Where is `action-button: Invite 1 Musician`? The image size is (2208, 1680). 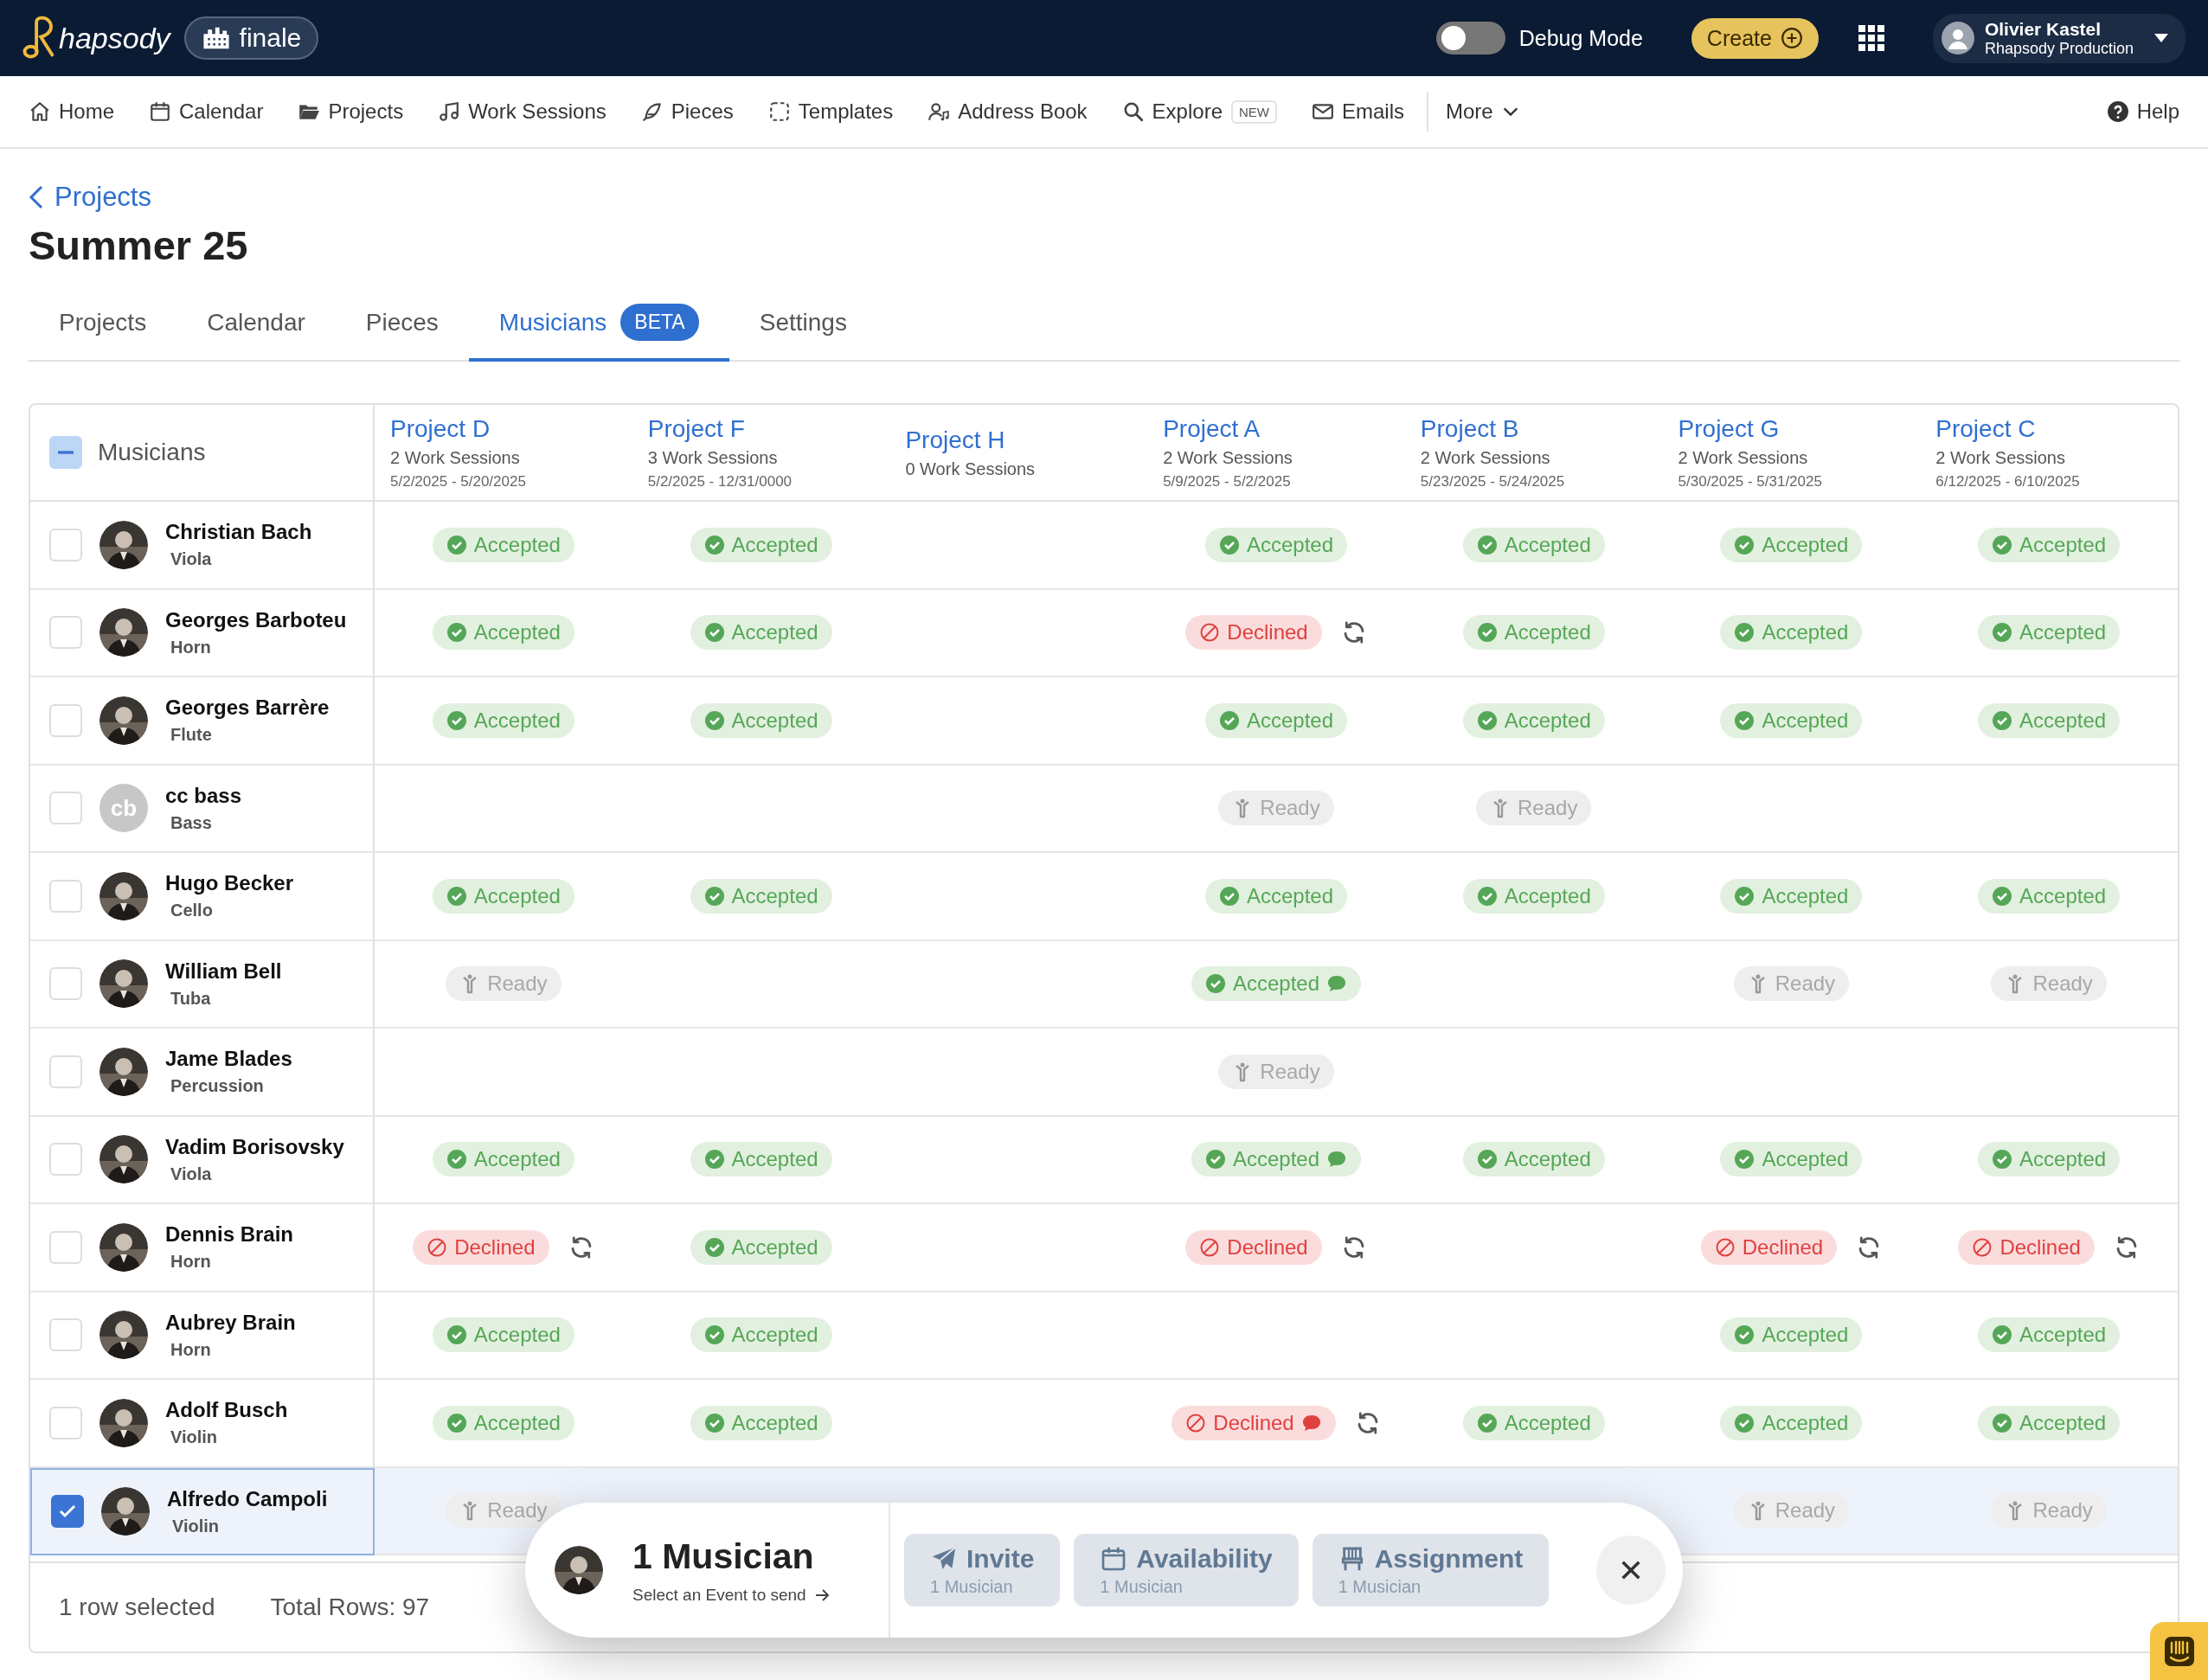 action-button: Invite 1 Musician is located at coordinates (982, 1570).